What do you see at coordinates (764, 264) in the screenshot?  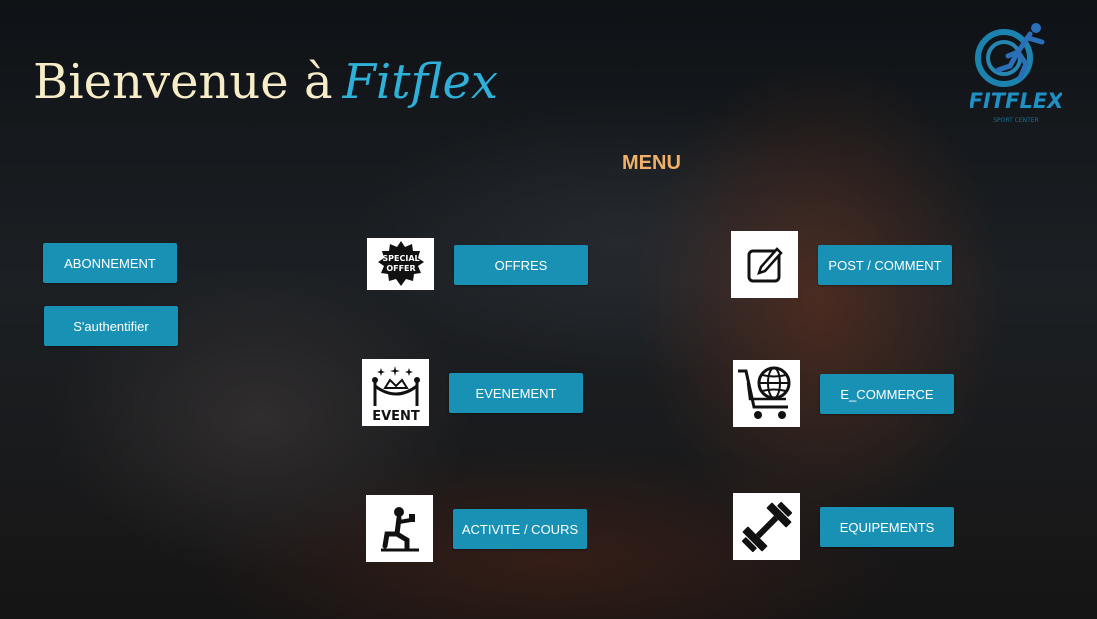 I see `edit-icon` at bounding box center [764, 264].